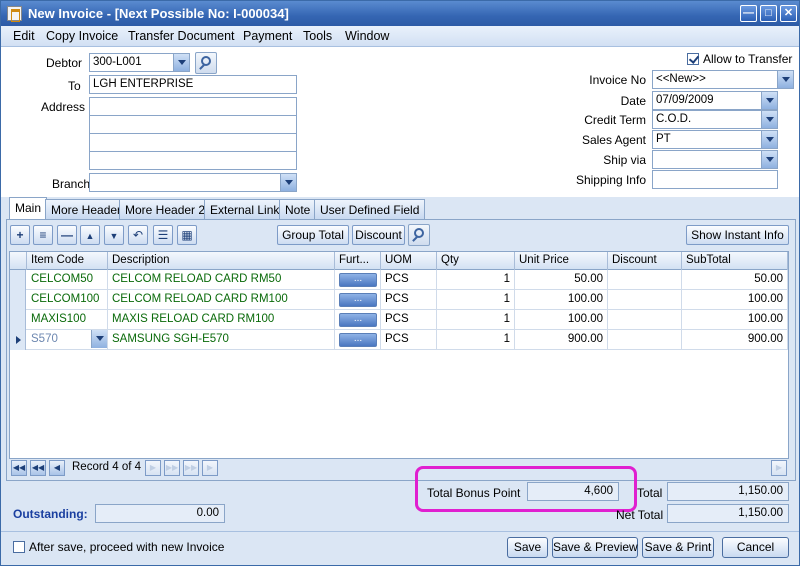 The image size is (800, 566). What do you see at coordinates (20, 235) in the screenshot?
I see `add-row-button: +` at bounding box center [20, 235].